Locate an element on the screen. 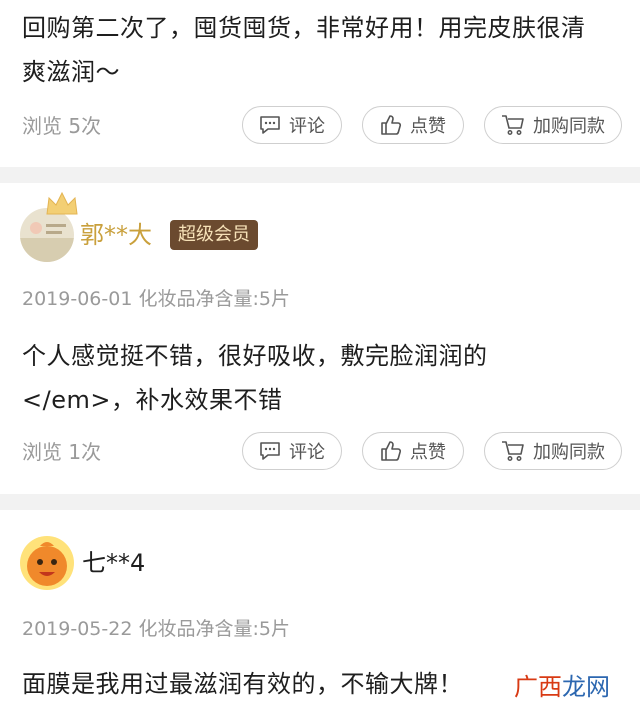 This screenshot has width=640, height=712. username: 郭**大 is located at coordinates (116, 235).